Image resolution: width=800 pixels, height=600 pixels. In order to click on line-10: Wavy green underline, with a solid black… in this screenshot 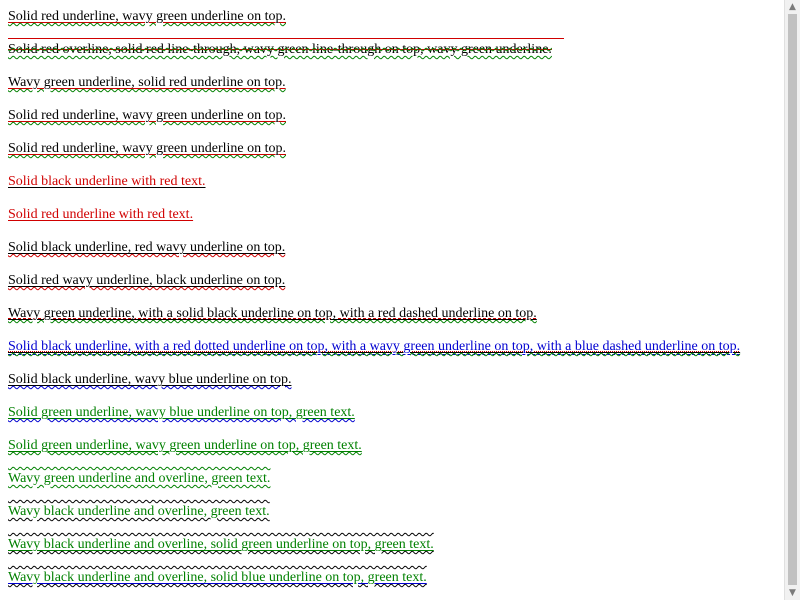, I will do `click(396, 321)`.